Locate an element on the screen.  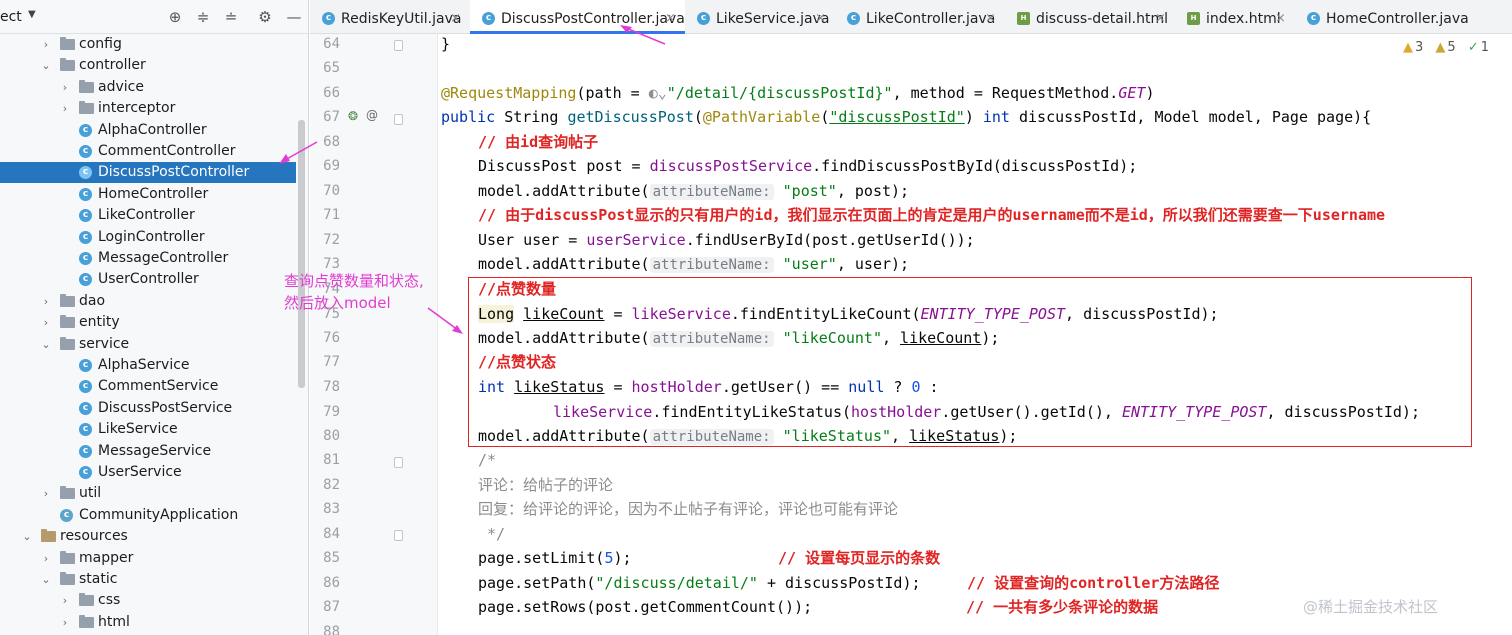
tree-item-label: UserService is located at coordinates (140, 472).